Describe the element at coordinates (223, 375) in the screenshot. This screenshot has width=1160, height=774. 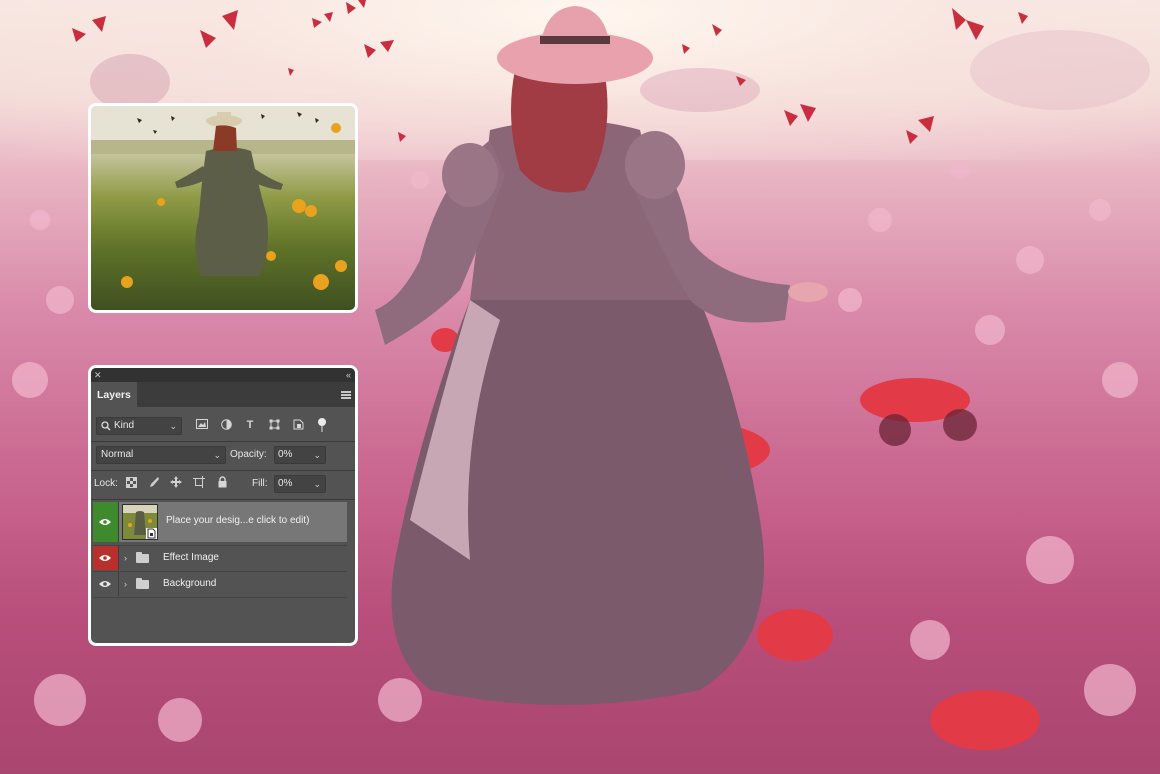
I see `panel-title-bar: ✕ «` at that location.